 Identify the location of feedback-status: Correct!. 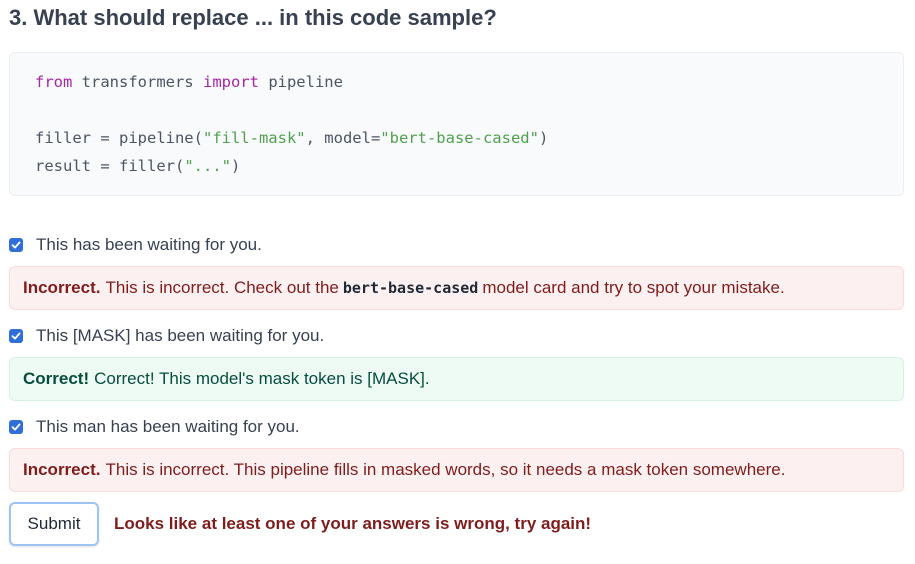
(56, 378).